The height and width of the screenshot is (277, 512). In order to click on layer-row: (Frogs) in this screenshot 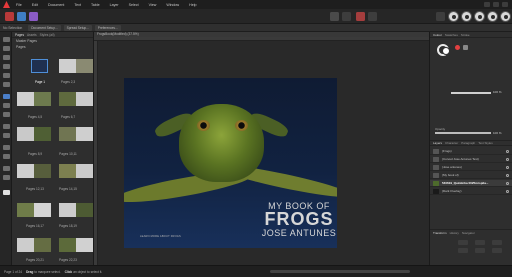, I will do `click(471, 151)`.